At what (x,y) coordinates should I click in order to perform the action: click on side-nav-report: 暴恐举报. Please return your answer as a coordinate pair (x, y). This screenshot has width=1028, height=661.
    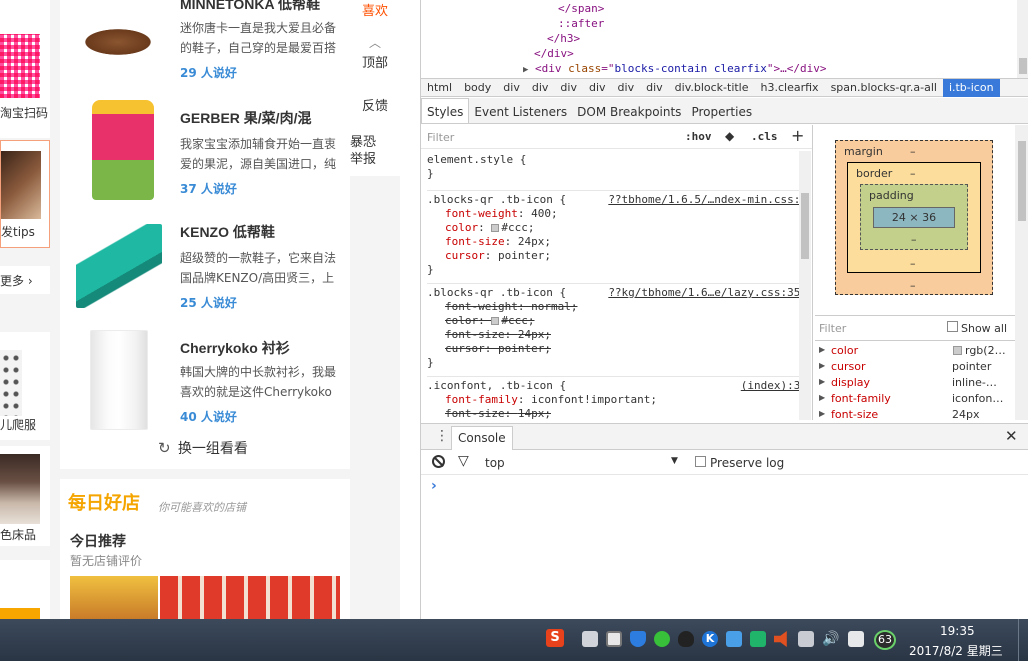
    Looking at the image, I should click on (366, 151).